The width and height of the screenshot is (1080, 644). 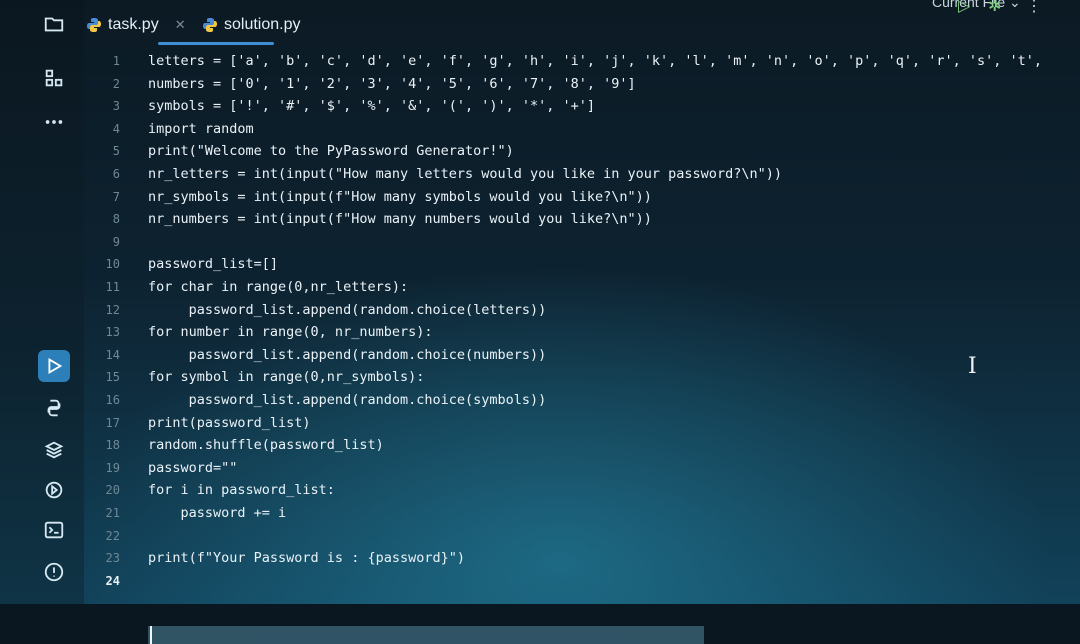 I want to click on code-line: for symbol in range(0,nr_symbols):, so click(x=286, y=377).